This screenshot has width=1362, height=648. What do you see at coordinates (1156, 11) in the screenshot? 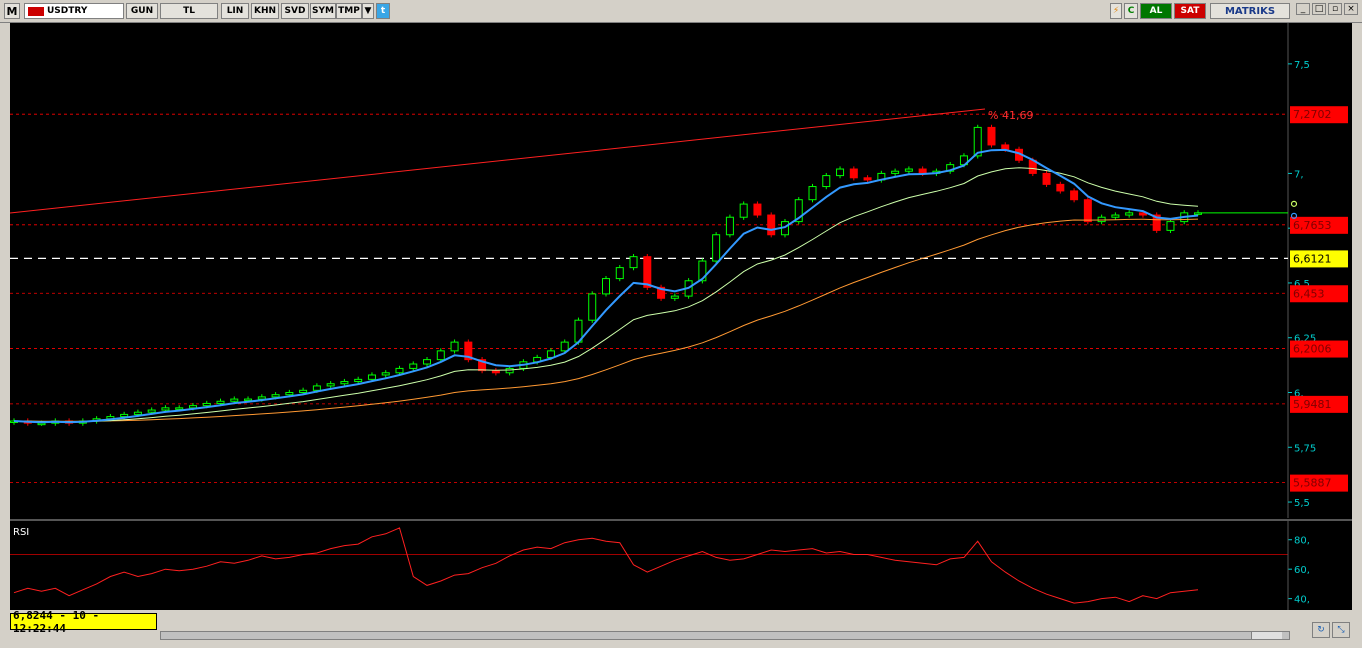
I see `buy-button: AL` at bounding box center [1156, 11].